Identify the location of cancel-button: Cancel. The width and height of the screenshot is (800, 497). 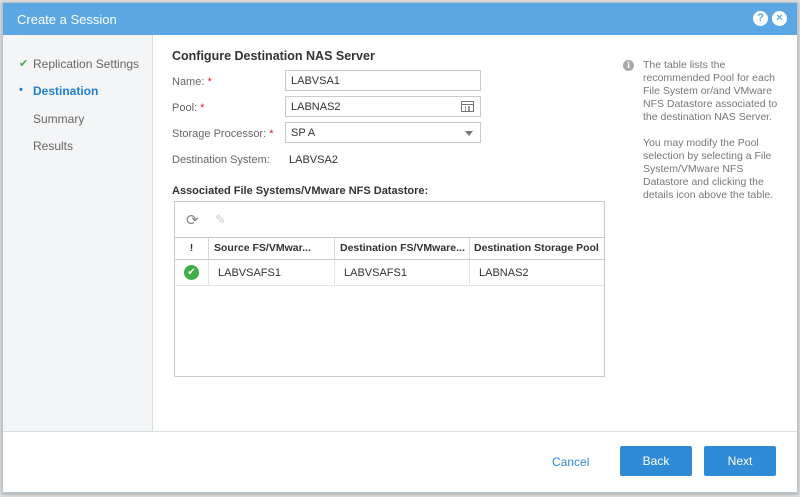
(570, 462).